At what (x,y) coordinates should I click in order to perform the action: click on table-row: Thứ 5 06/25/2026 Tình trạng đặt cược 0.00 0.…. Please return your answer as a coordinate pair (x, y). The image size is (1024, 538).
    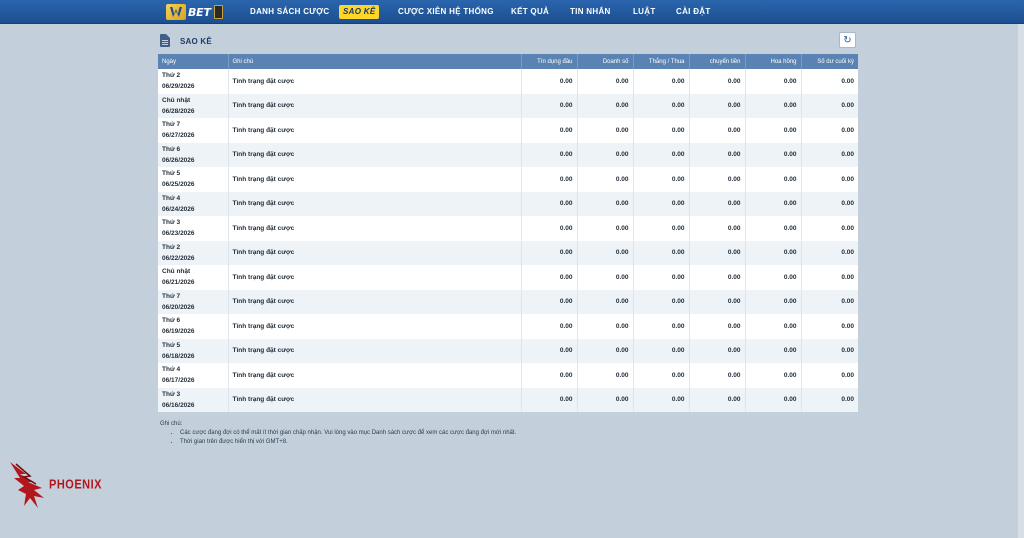
    Looking at the image, I should click on (508, 179).